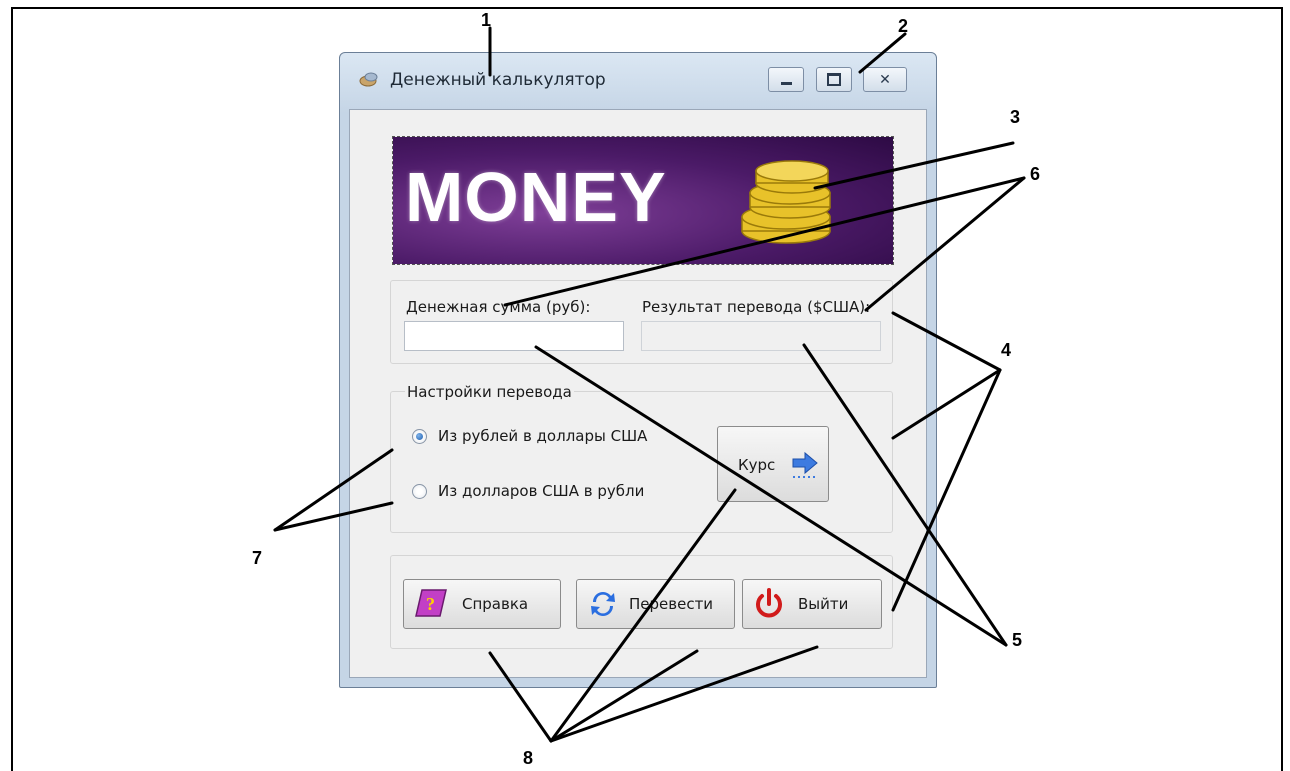  Describe the element at coordinates (528, 758) in the screenshot. I see `annotation-number-8: 8` at that location.